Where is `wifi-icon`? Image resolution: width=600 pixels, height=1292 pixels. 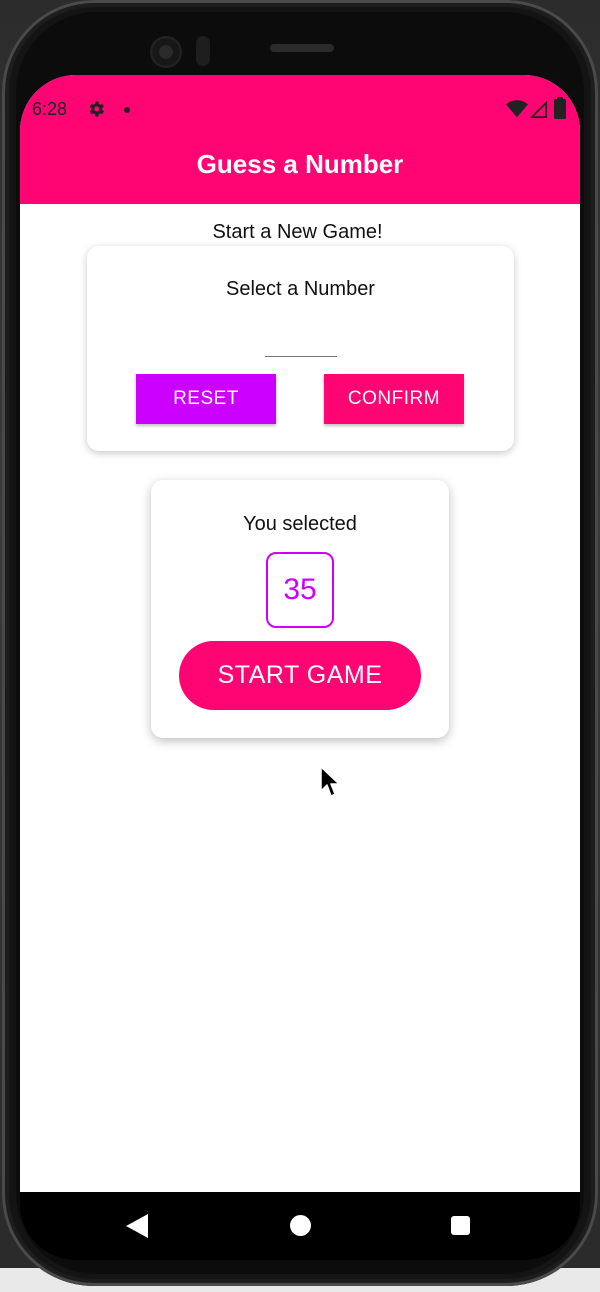 wifi-icon is located at coordinates (517, 109).